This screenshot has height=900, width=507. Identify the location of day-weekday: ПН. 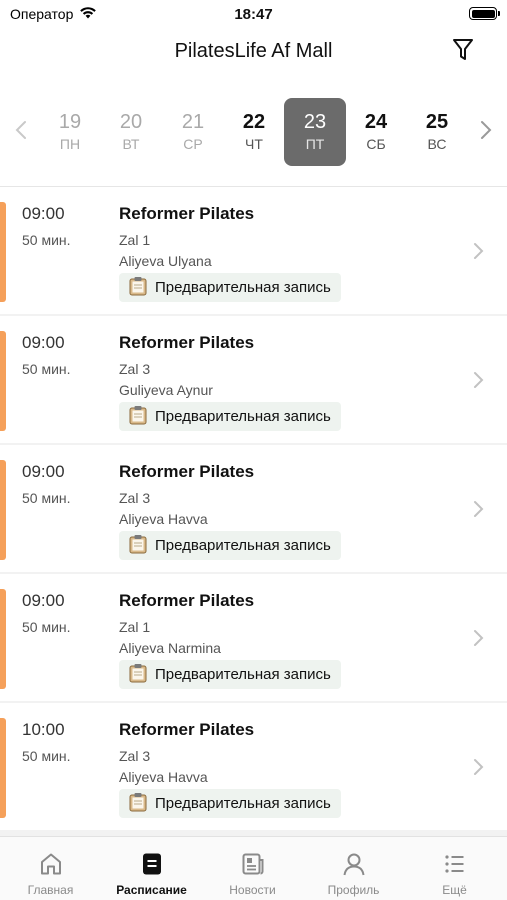
(70, 144).